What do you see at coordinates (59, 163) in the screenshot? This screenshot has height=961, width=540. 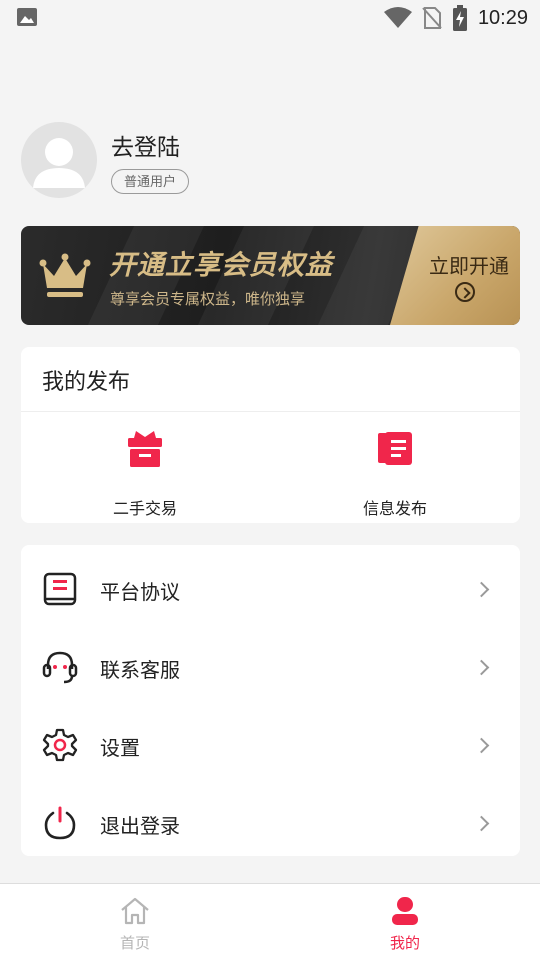 I see `default-avatar-icon` at bounding box center [59, 163].